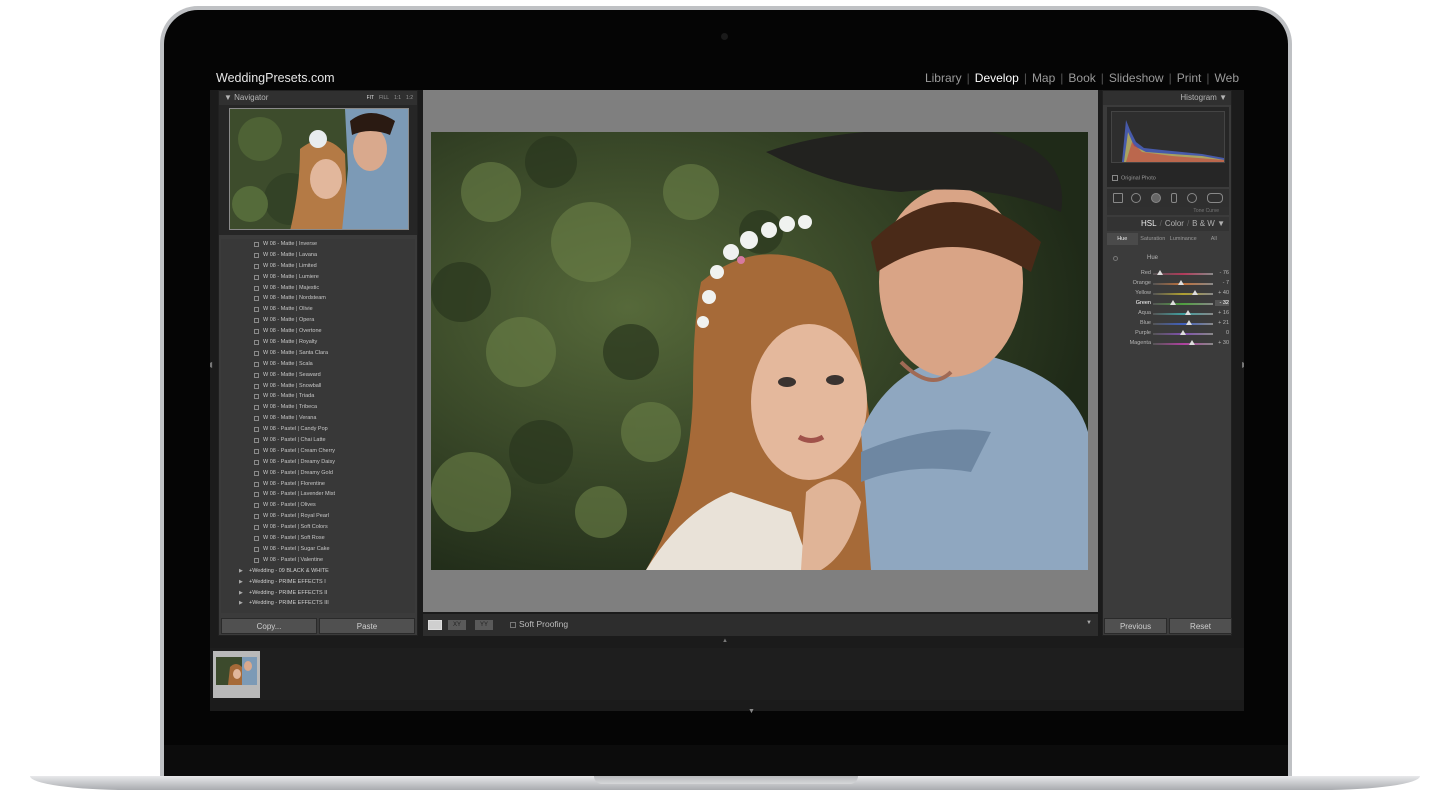 This screenshot has width=1450, height=810. I want to click on bottom-collapse-icon: ▼, so click(751, 711).